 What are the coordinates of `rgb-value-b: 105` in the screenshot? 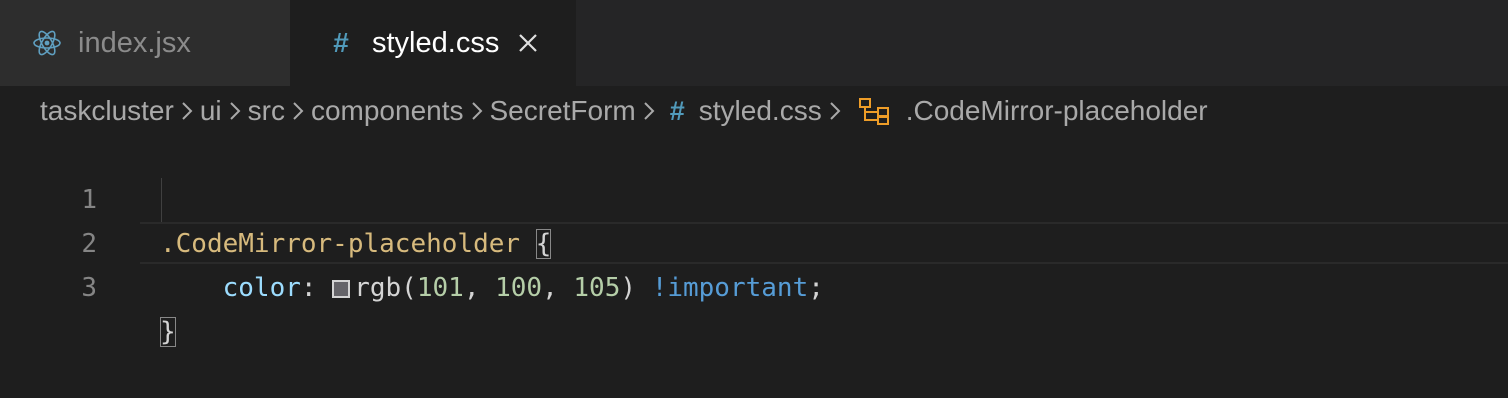 It's located at (597, 288).